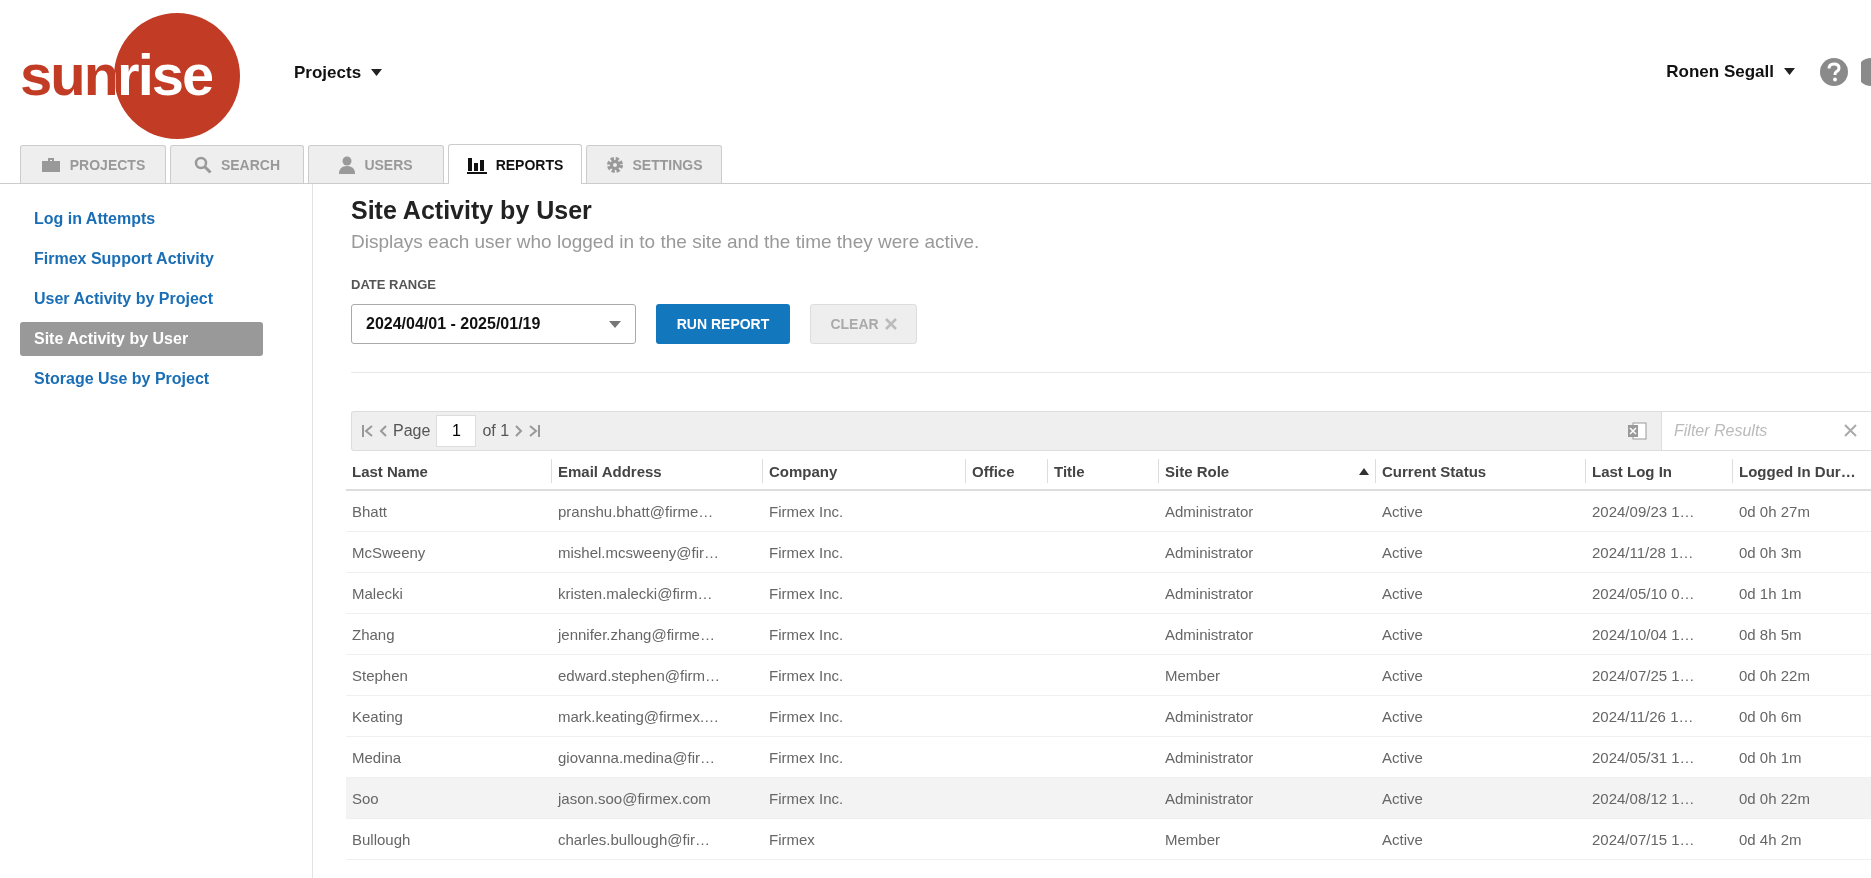  What do you see at coordinates (377, 593) in the screenshot?
I see `table-cell: Malecki` at bounding box center [377, 593].